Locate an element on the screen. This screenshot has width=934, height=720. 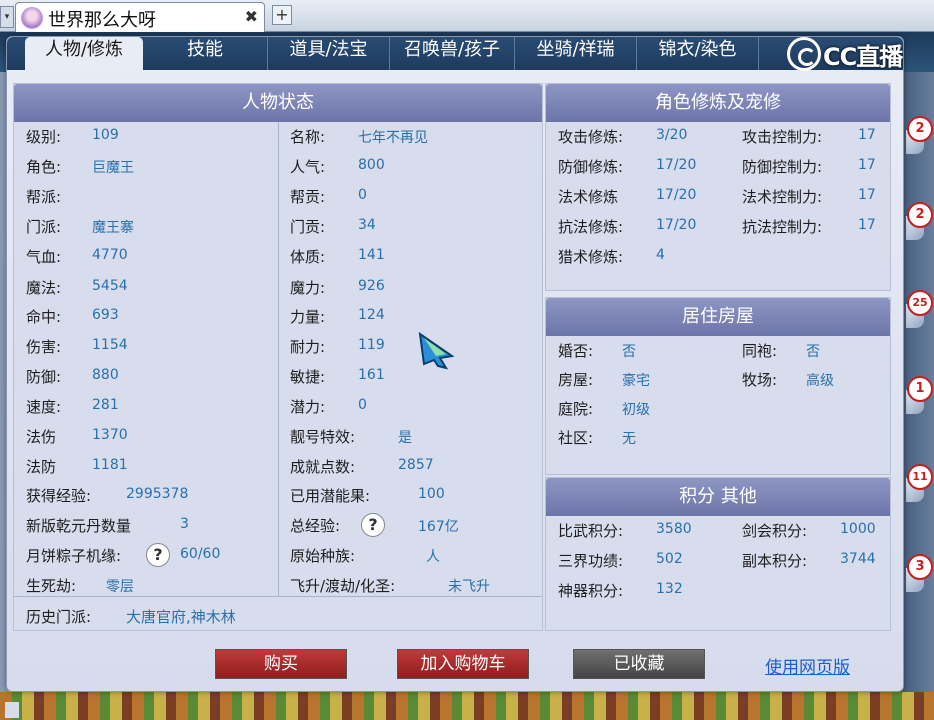
tab-character: 人物/修炼 is located at coordinates (84, 53).